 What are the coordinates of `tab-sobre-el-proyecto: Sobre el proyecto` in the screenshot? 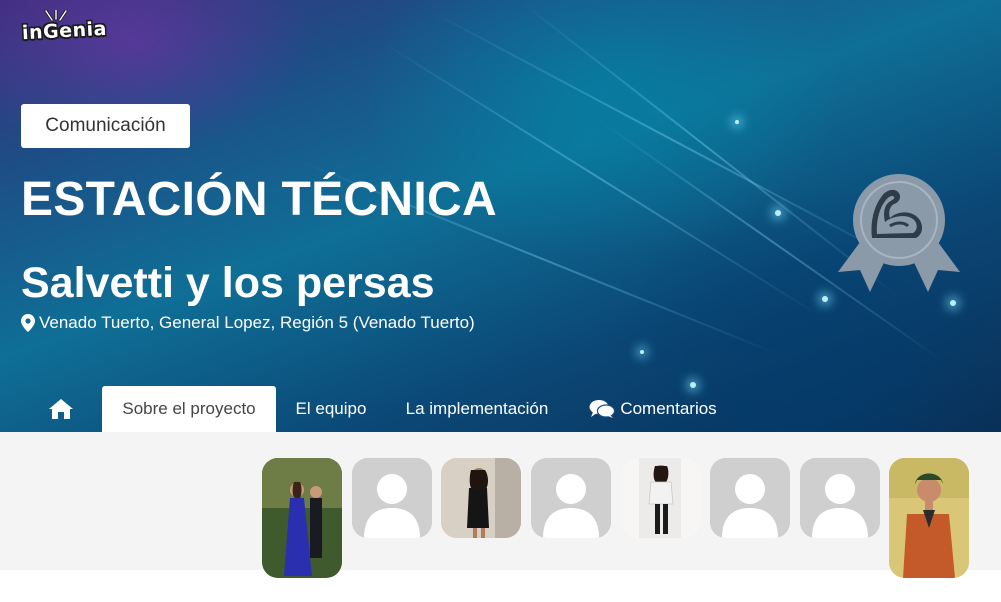 It's located at (189, 409).